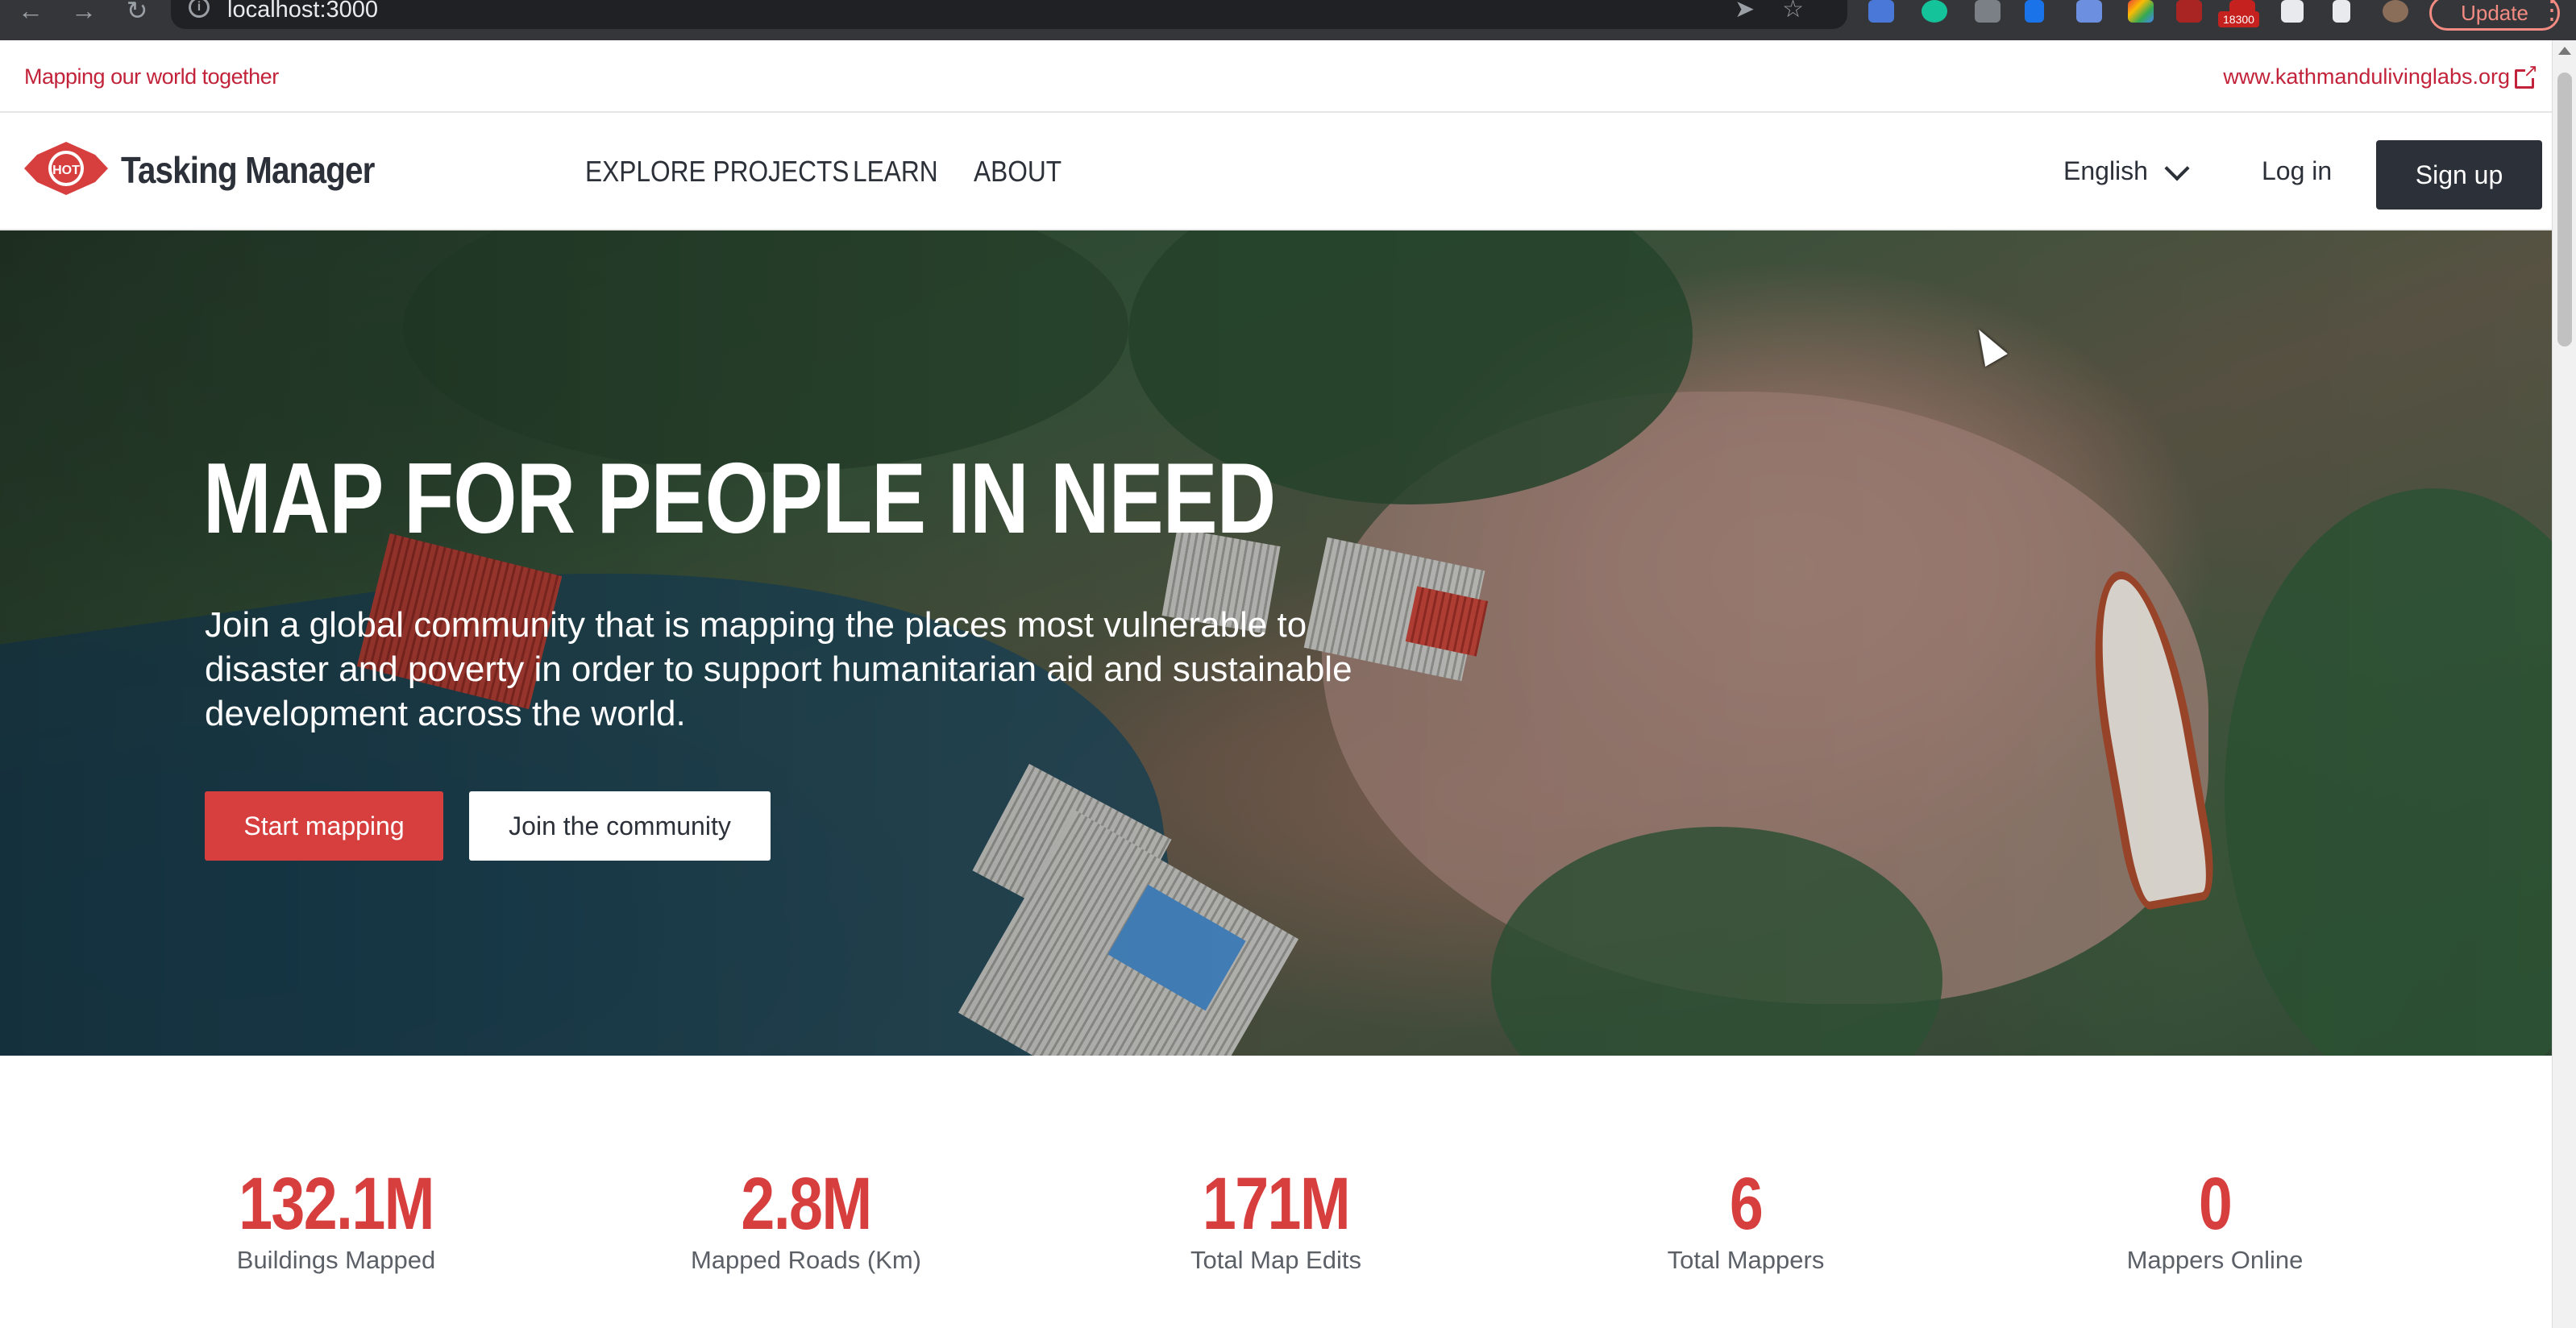 This screenshot has height=1328, width=2576. Describe the element at coordinates (2034, 11) in the screenshot. I see `bookmark-extension-icon` at that location.